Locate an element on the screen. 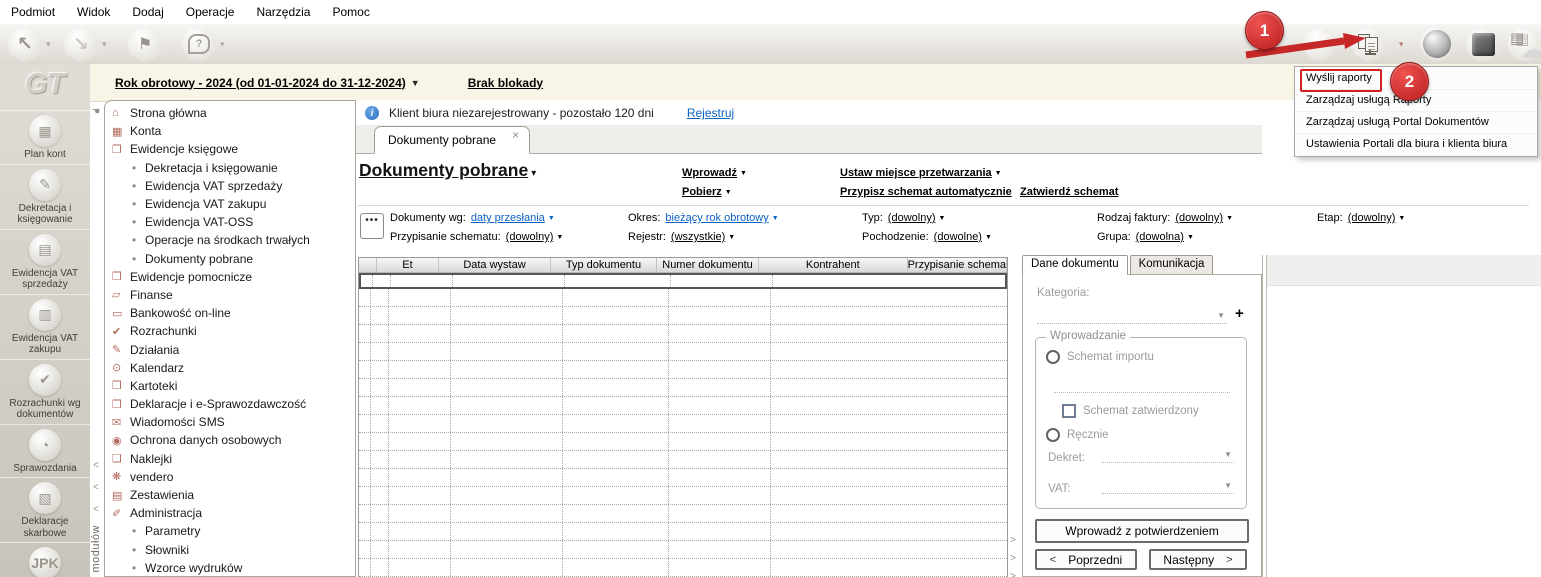 The width and height of the screenshot is (1541, 577). action-pobierz: Pobierz ▼ is located at coordinates (707, 192).